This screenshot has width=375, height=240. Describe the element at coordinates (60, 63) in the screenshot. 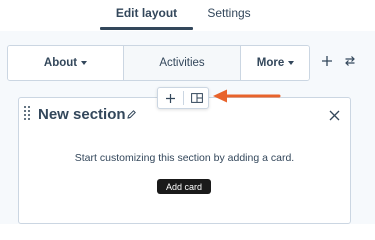

I see `tab-about-label: About` at that location.